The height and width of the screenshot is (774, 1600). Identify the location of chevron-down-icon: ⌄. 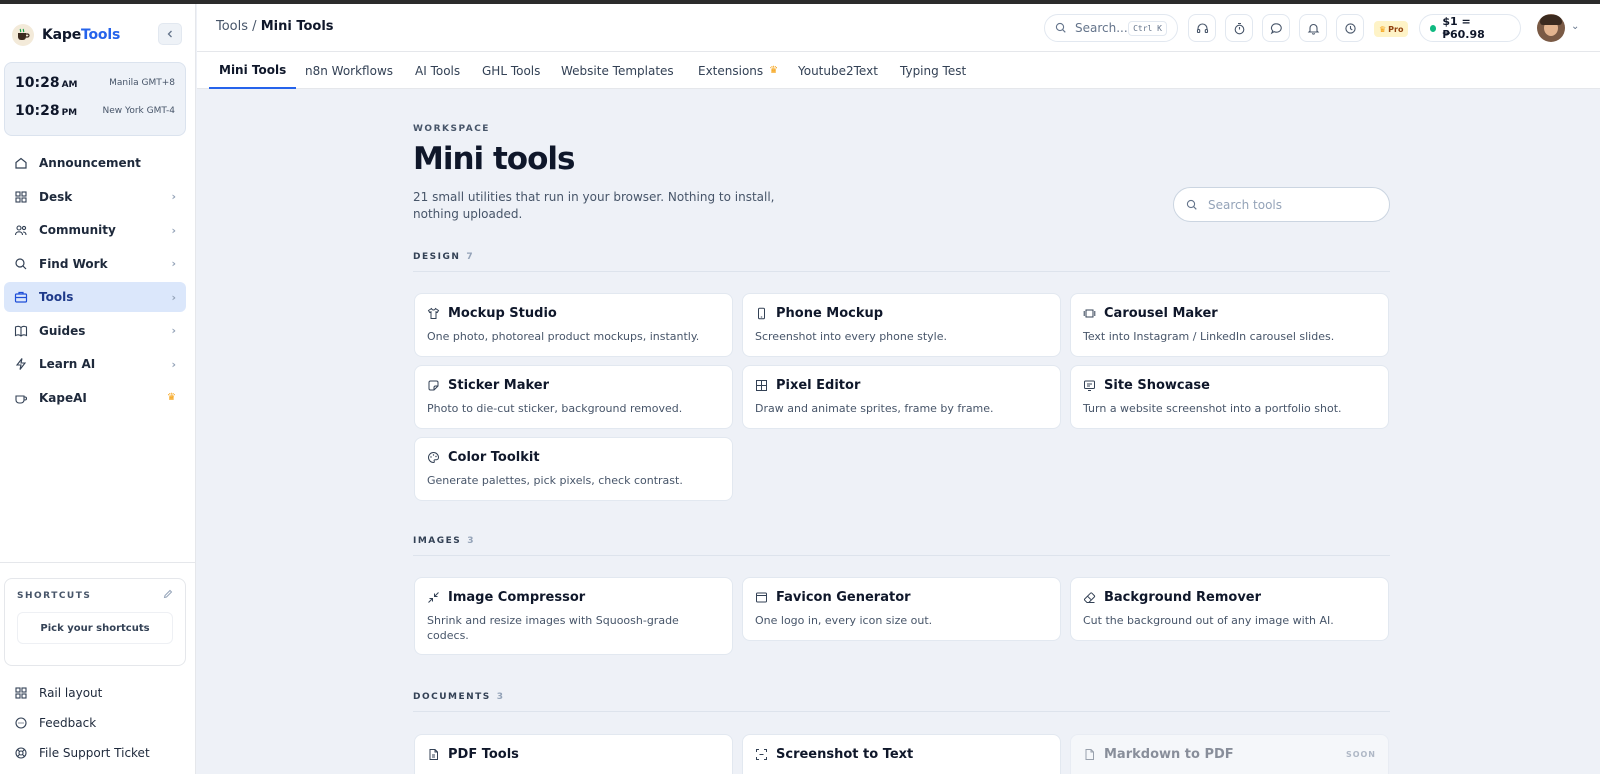
(1575, 26).